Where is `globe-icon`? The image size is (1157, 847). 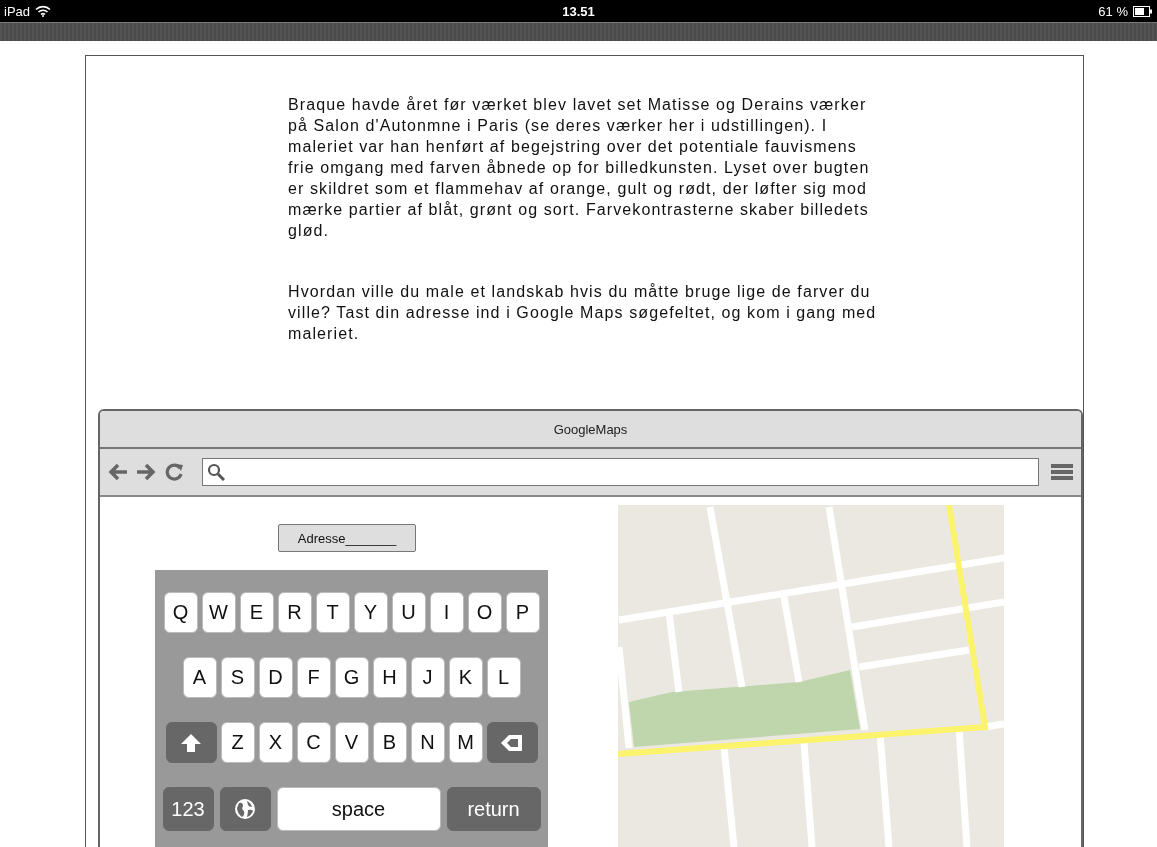 globe-icon is located at coordinates (245, 809).